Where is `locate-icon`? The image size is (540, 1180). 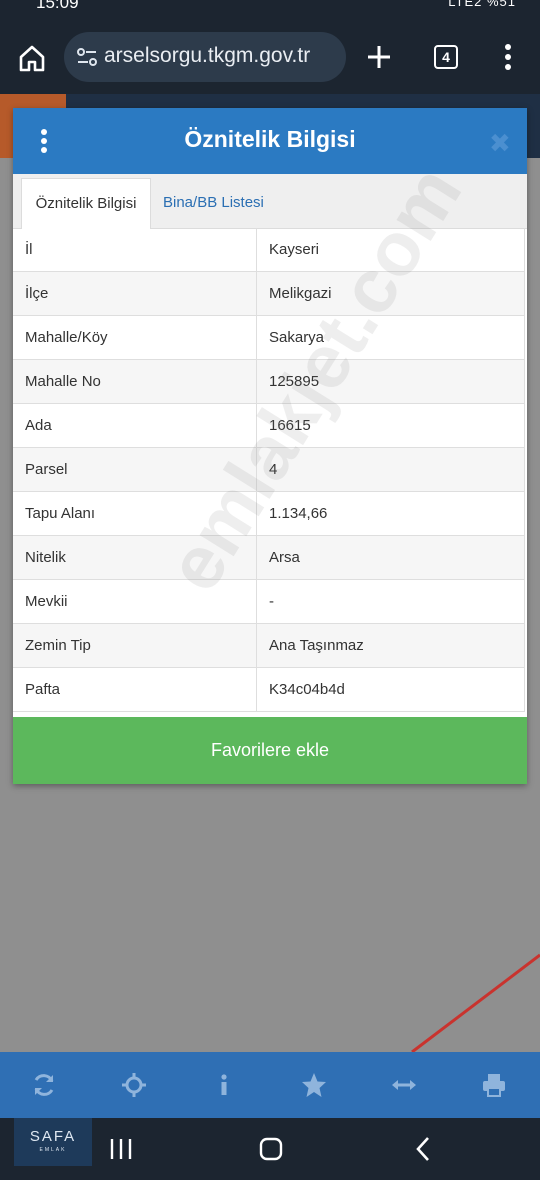 locate-icon is located at coordinates (134, 1085).